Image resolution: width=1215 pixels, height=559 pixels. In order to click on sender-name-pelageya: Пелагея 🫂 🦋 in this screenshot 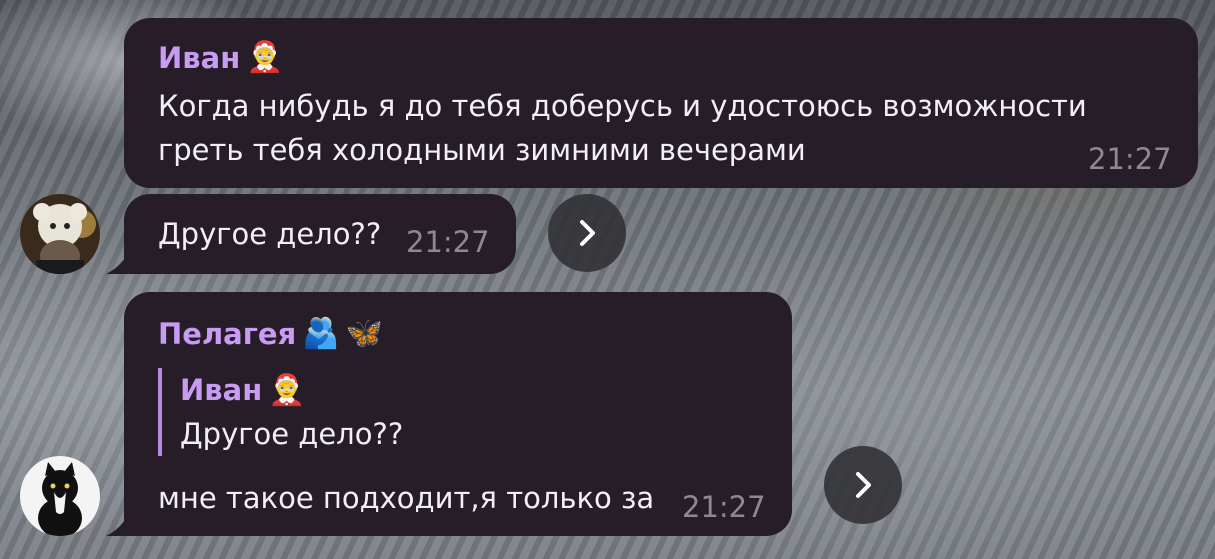, I will do `click(270, 333)`.